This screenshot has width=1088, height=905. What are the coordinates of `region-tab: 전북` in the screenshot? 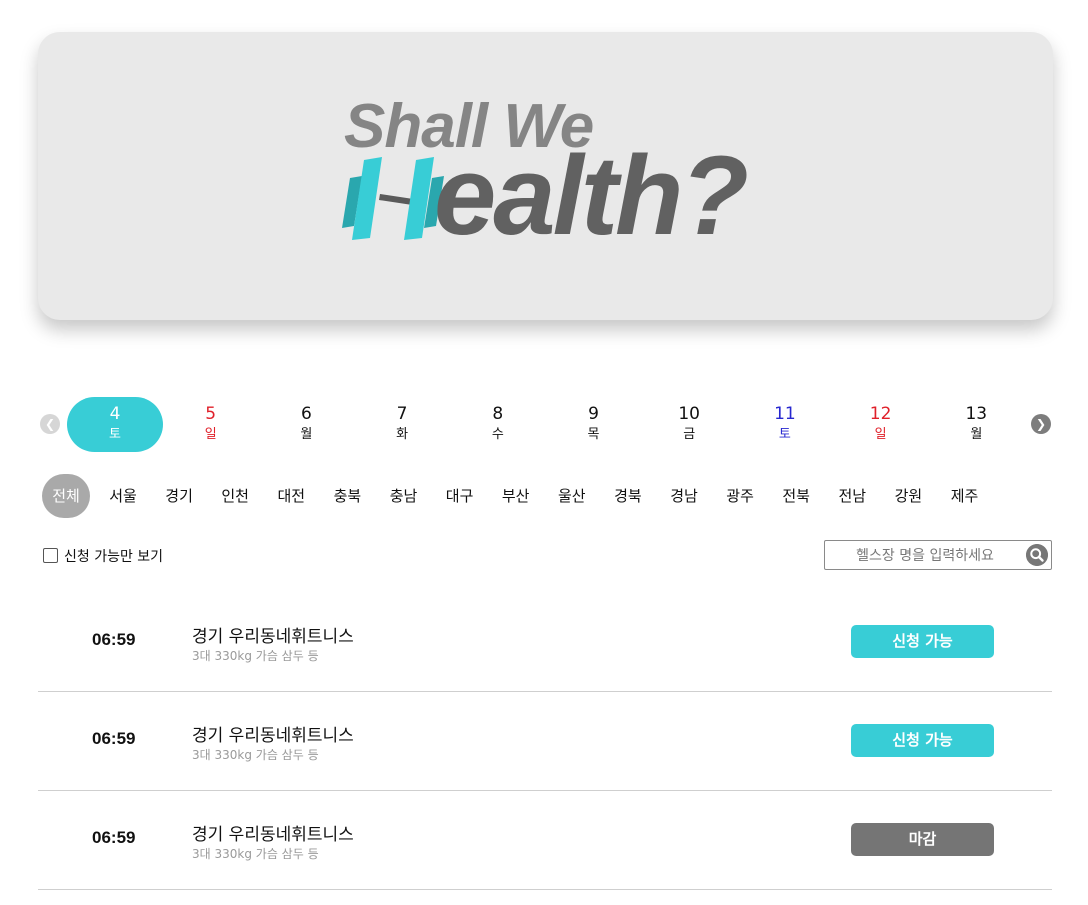 It's located at (796, 496).